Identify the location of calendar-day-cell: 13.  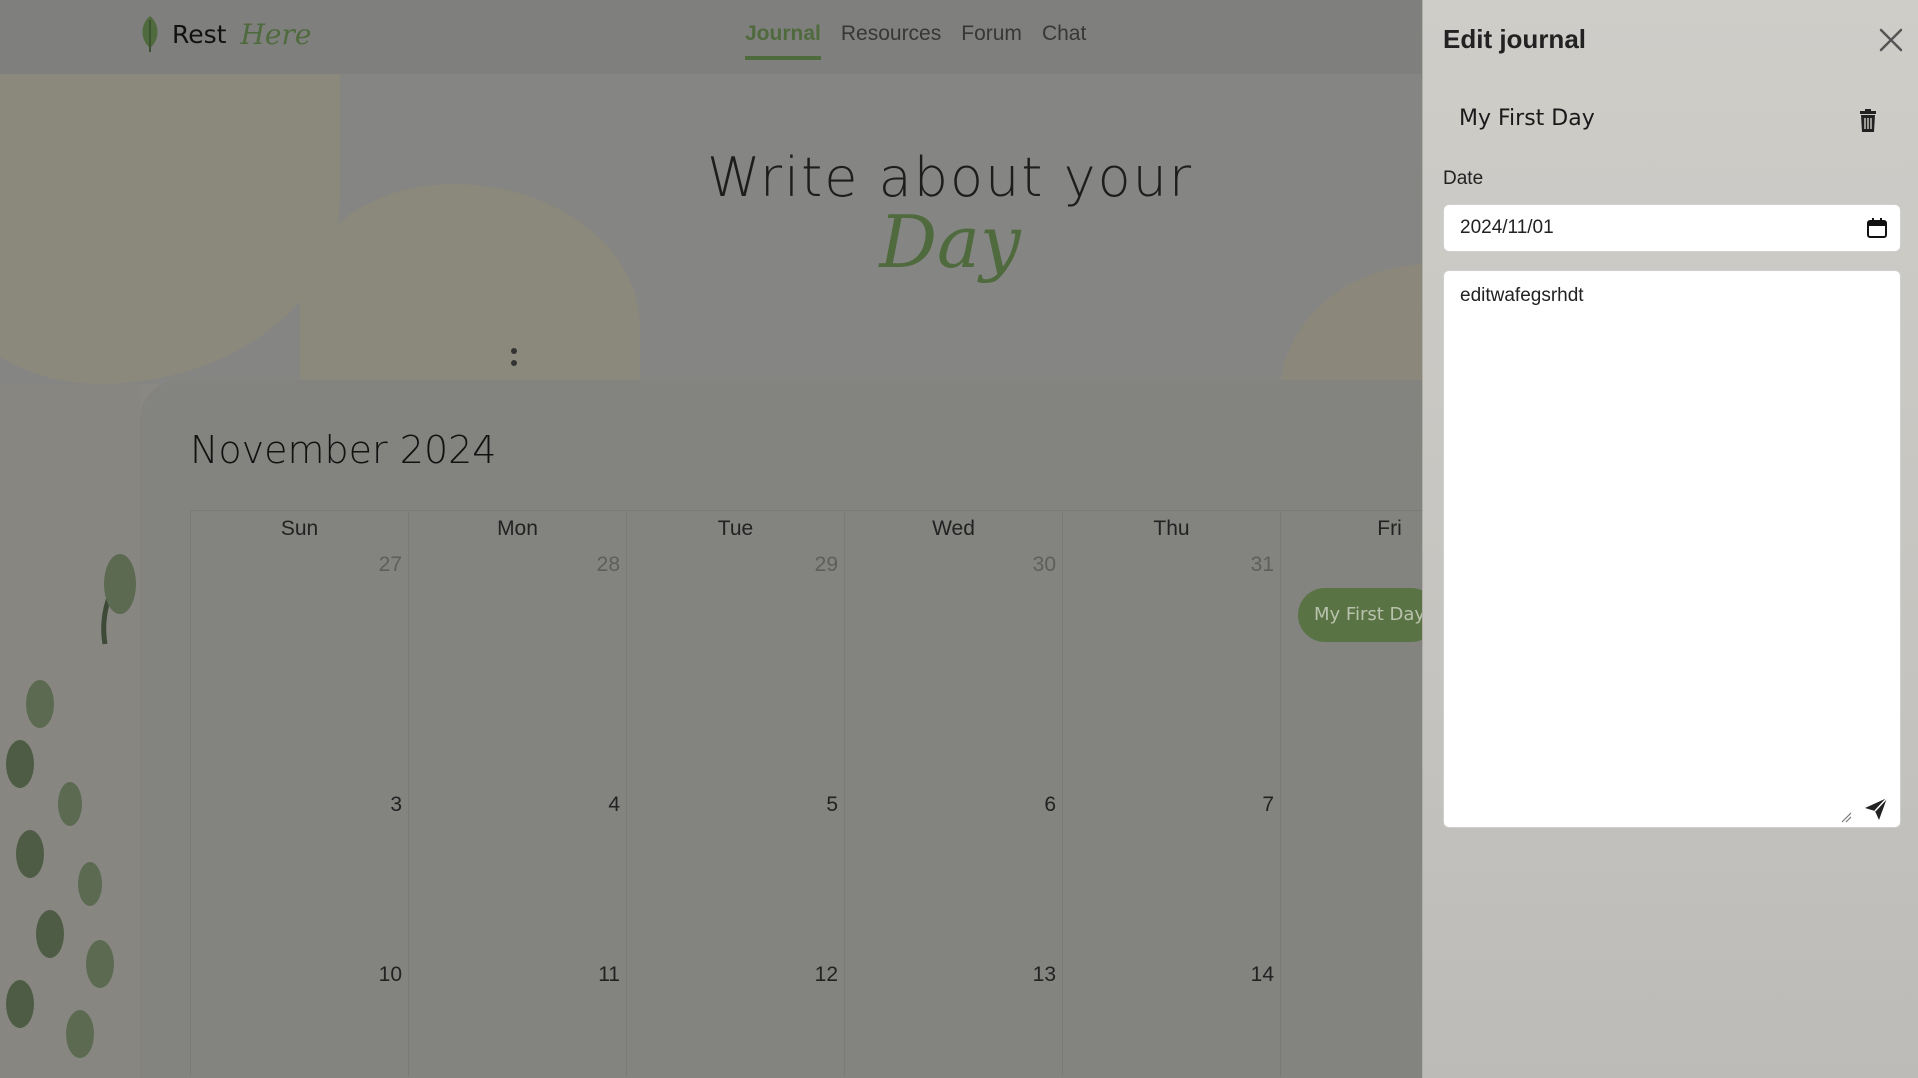
(953, 1017).